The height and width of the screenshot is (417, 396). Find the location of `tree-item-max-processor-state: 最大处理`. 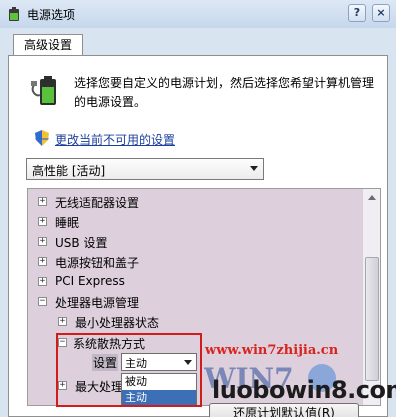

tree-item-max-processor-state: 最大处理 is located at coordinates (99, 386).